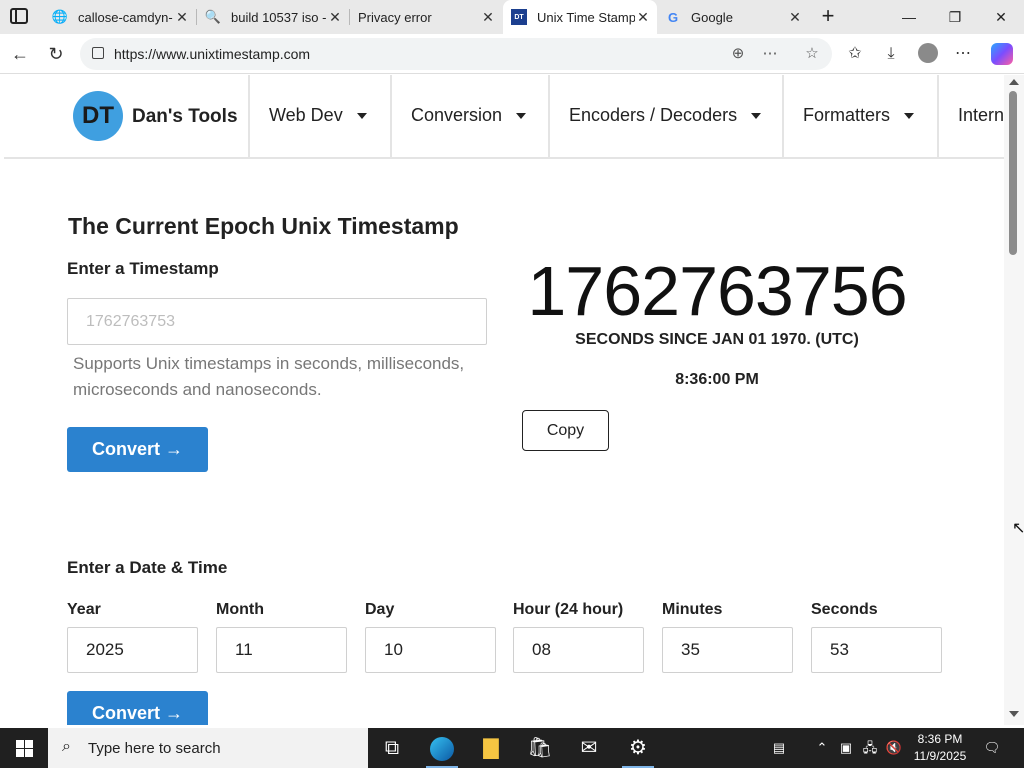 The width and height of the screenshot is (1024, 768). What do you see at coordinates (779, 748) in the screenshot?
I see `news-widget-icon: ▤` at bounding box center [779, 748].